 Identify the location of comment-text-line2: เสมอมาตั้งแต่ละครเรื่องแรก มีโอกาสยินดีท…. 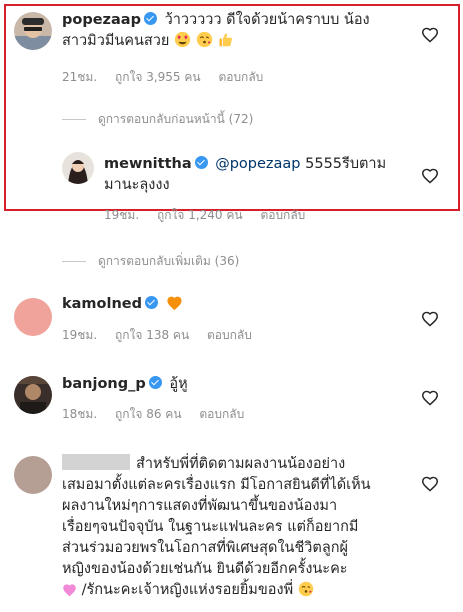
(216, 485).